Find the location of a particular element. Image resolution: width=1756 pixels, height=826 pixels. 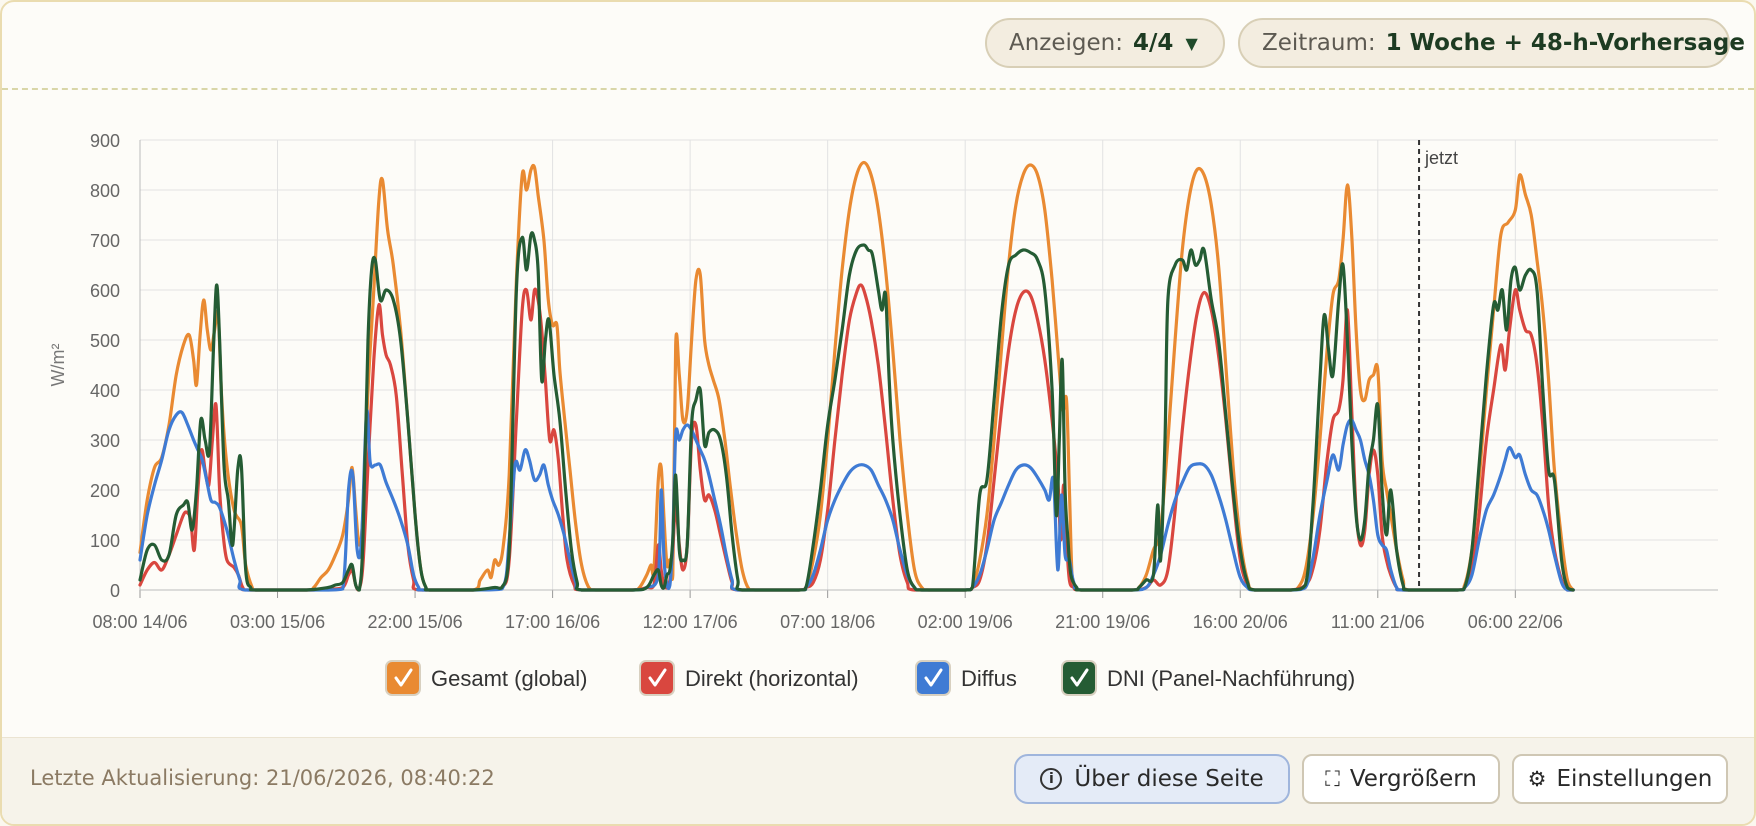

x-tick-label: 16:00 20/06 is located at coordinates (1240, 622).